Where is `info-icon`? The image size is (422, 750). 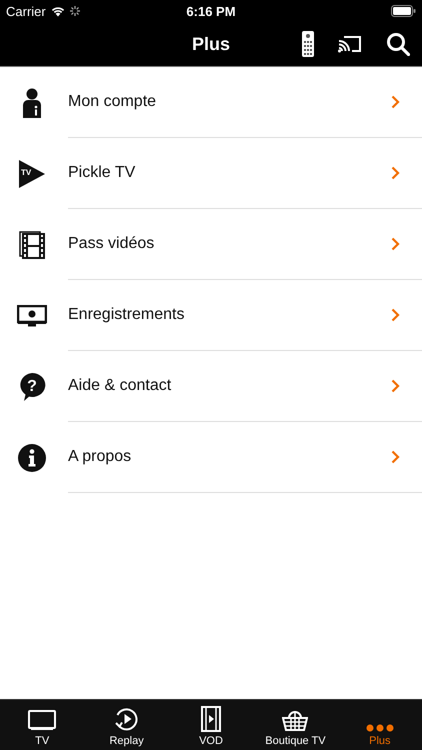
info-icon is located at coordinates (32, 458).